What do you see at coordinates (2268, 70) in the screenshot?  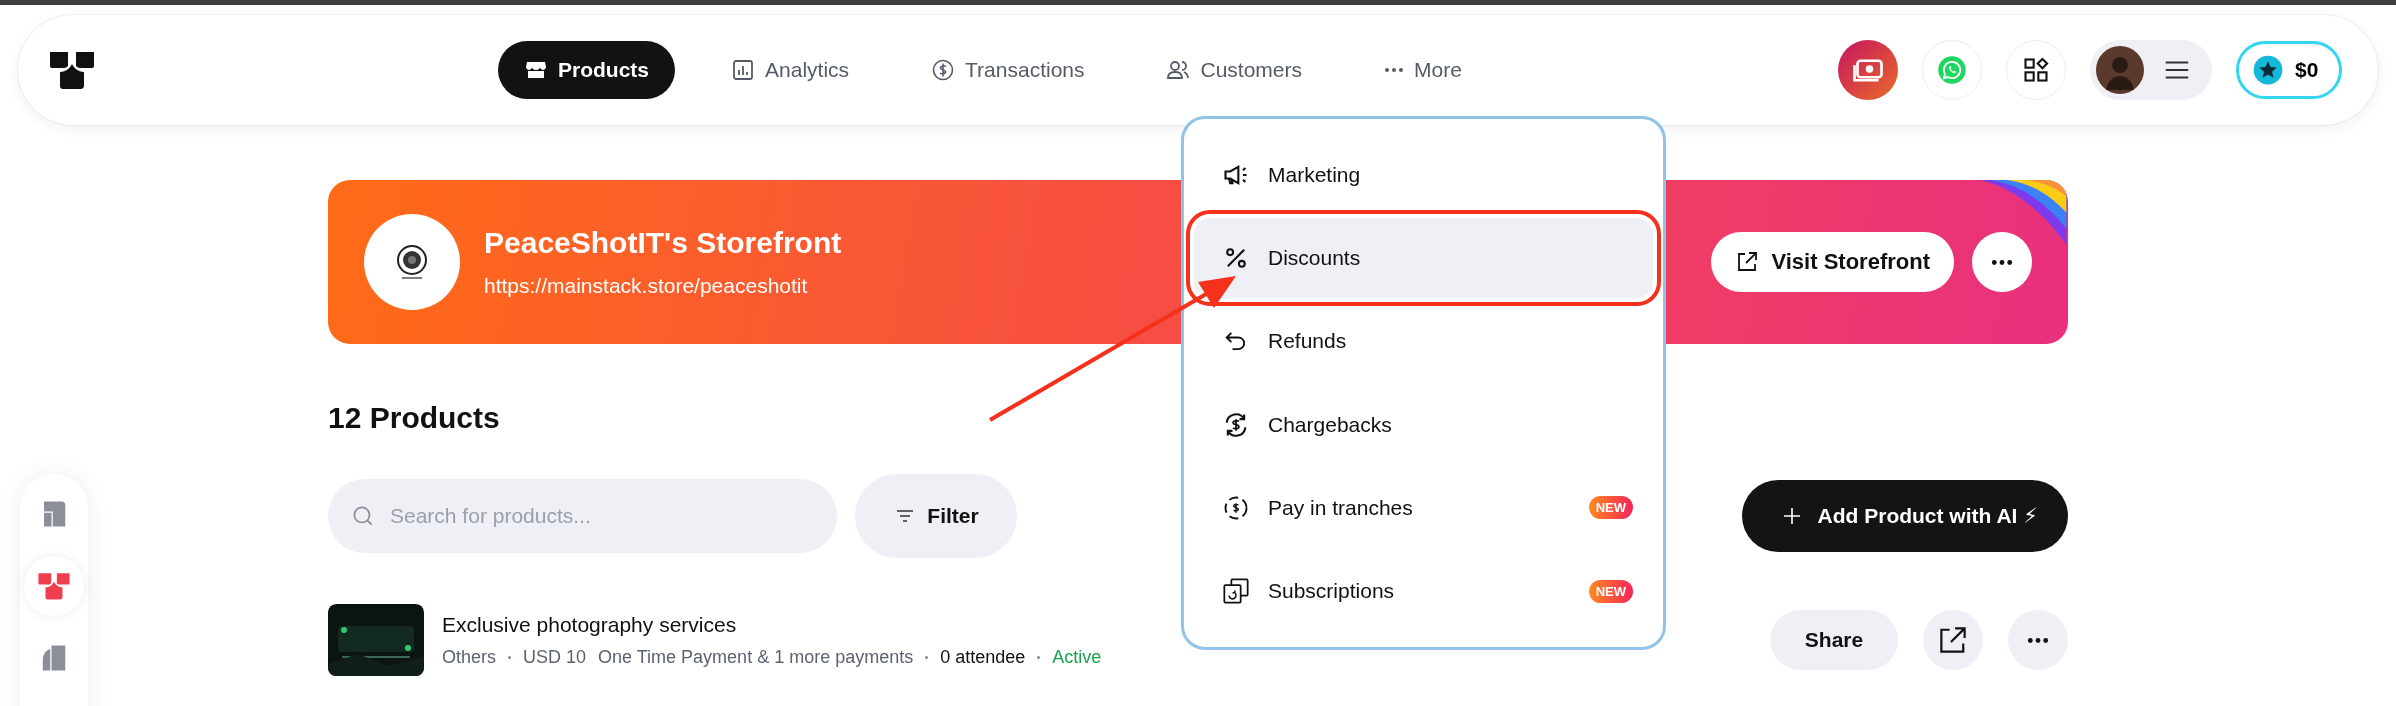 I see `star-coin-icon` at bounding box center [2268, 70].